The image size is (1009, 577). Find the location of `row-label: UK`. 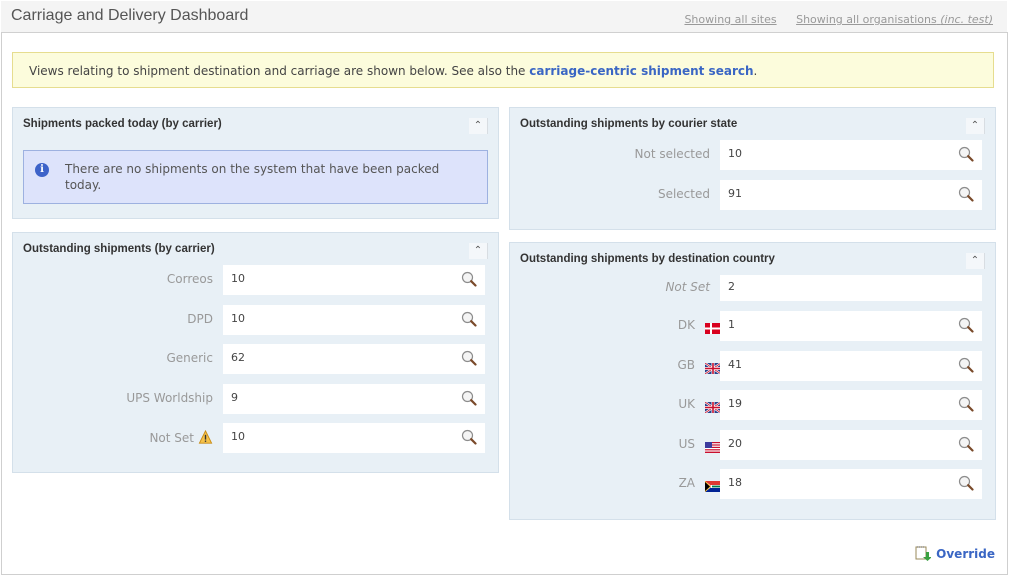

row-label: UK is located at coordinates (700, 405).